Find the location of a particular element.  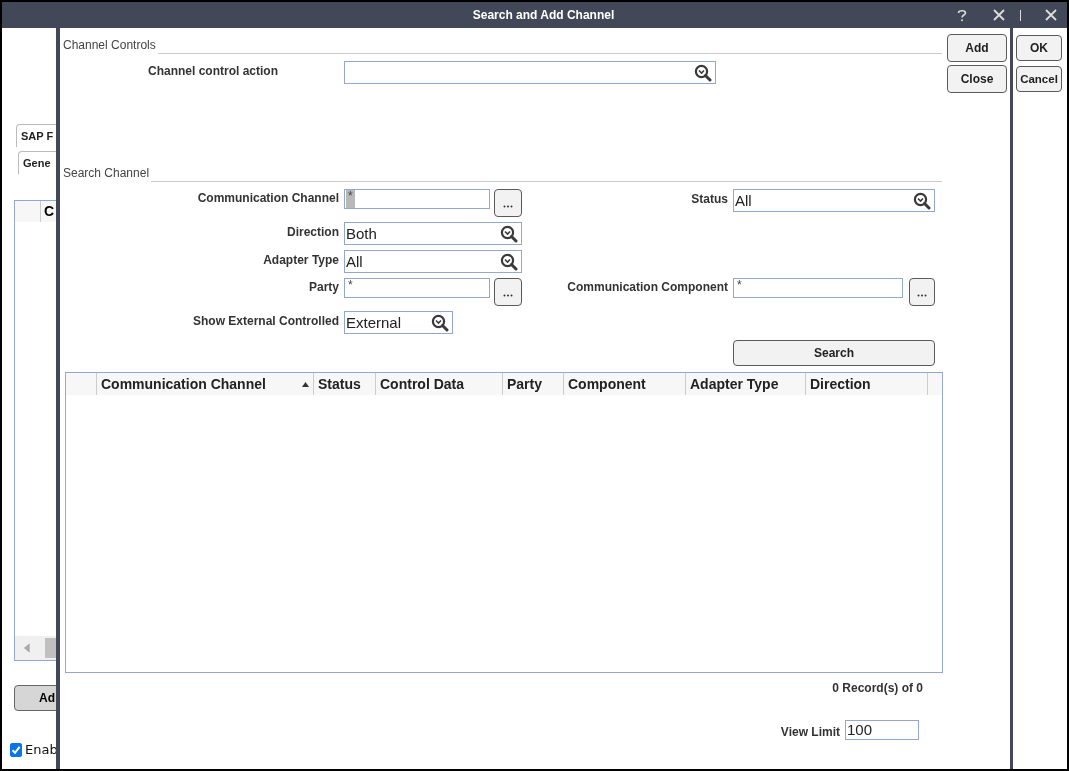

record-count: 0 Record(s) of 0 is located at coordinates (877, 688).